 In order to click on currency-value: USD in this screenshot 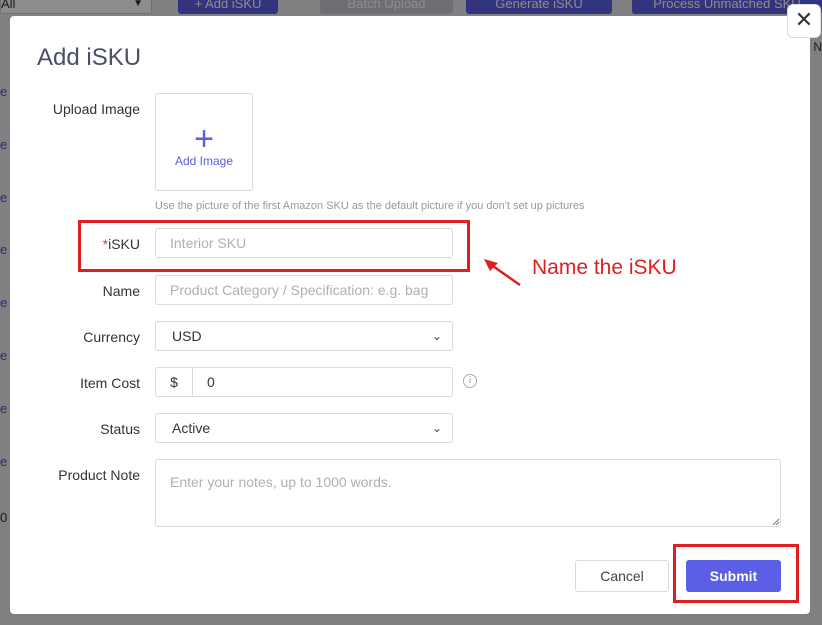, I will do `click(187, 336)`.